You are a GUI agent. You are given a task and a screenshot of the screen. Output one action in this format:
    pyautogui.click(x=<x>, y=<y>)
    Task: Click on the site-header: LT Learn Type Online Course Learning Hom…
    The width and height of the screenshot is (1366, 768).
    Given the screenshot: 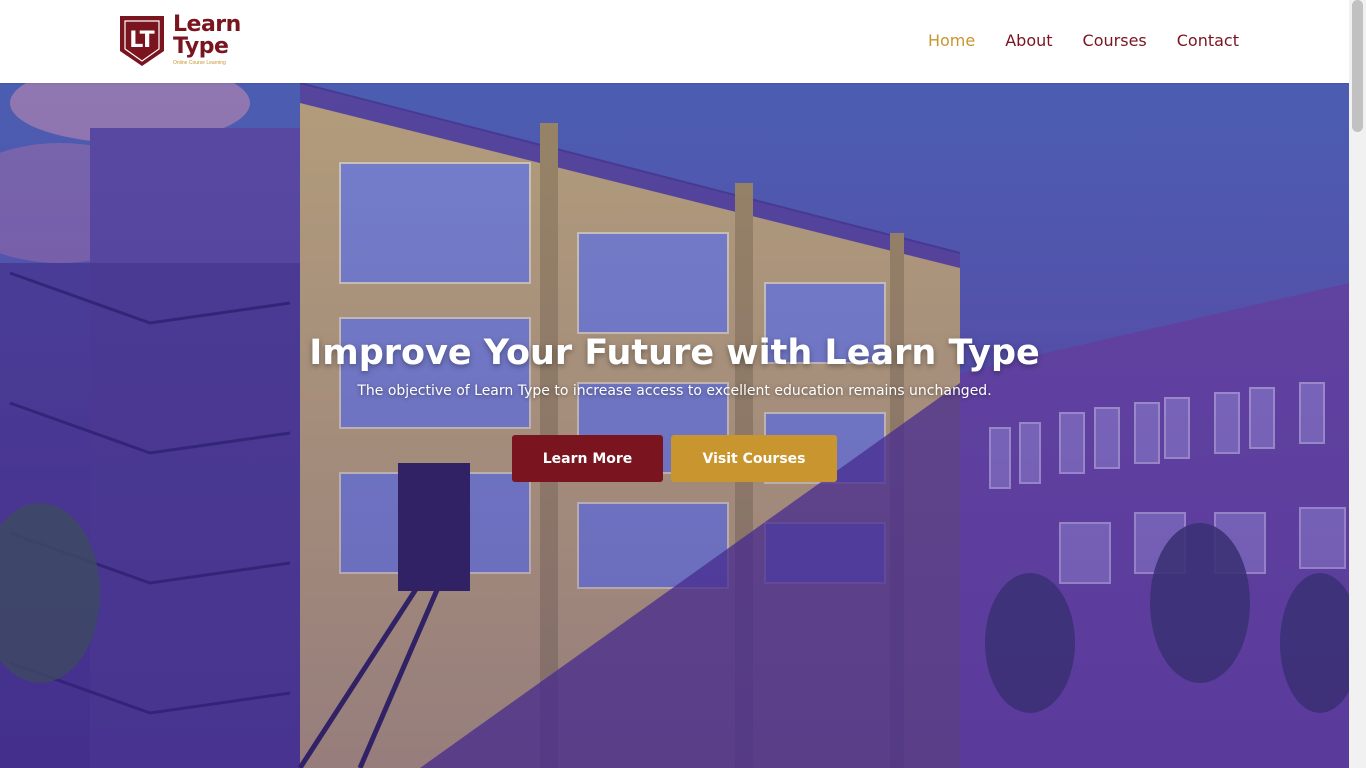 What is the action you would take?
    pyautogui.click(x=674, y=41)
    